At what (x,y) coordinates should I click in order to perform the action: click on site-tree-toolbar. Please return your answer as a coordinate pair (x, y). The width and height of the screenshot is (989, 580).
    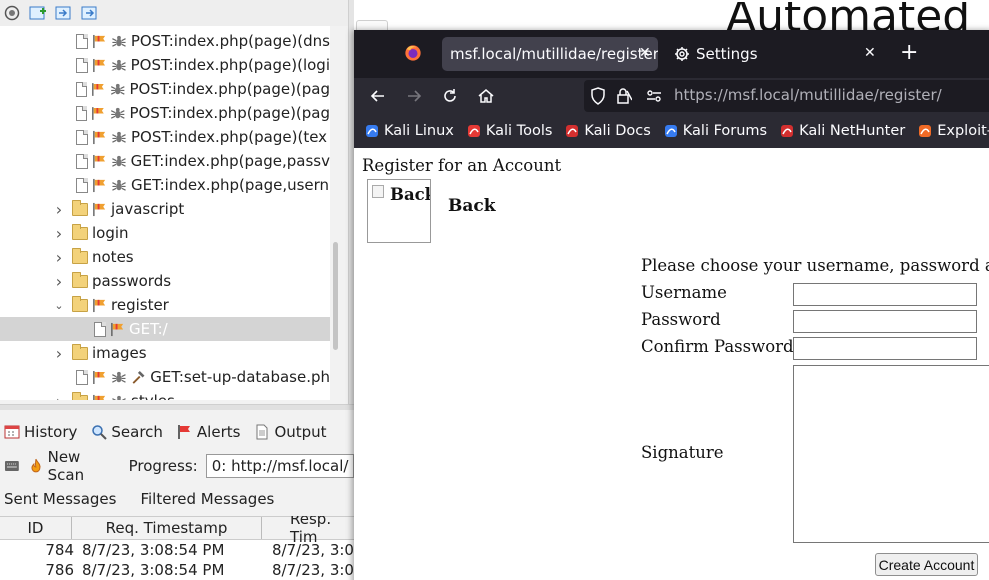
    Looking at the image, I should click on (177, 13).